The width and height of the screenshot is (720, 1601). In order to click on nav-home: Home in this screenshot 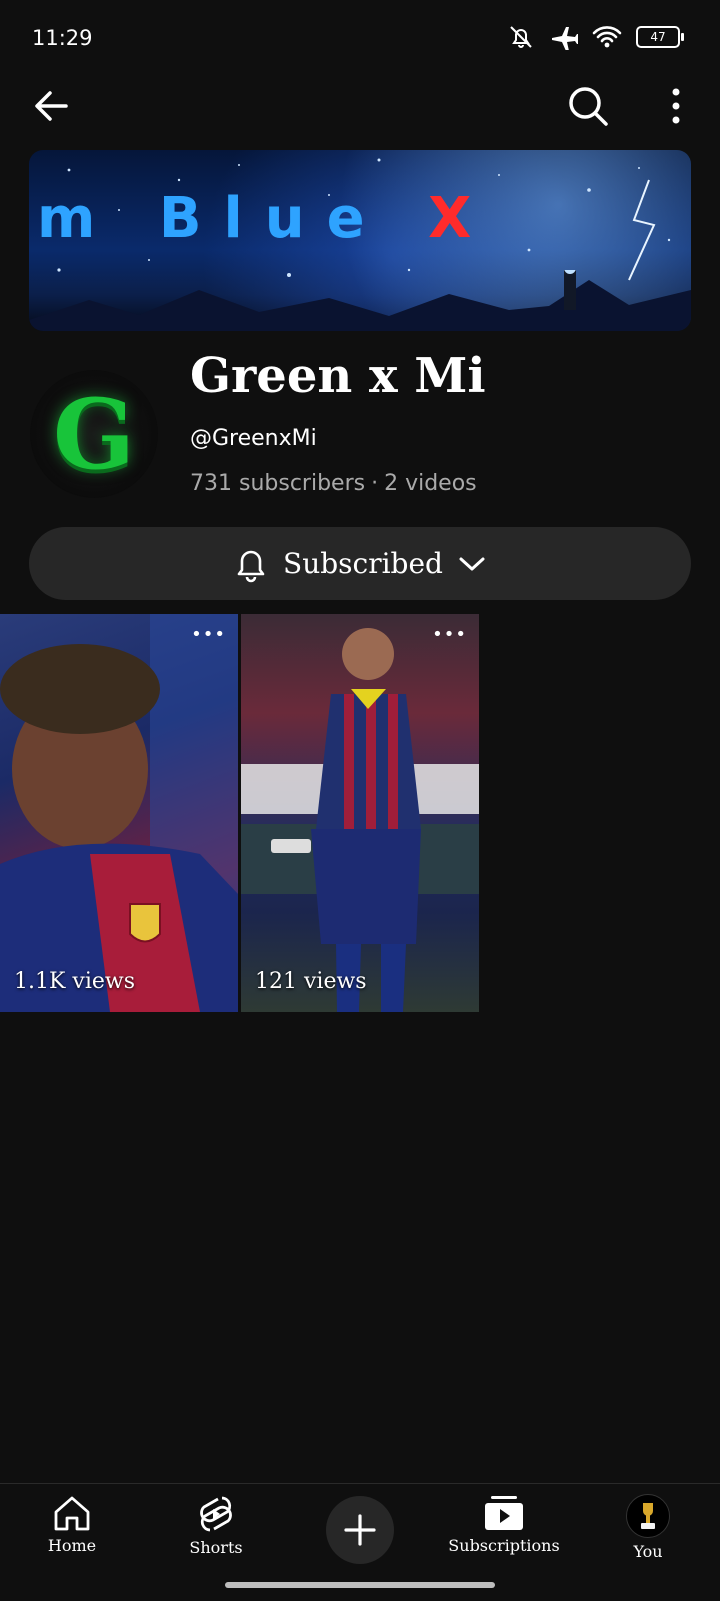, I will do `click(72, 1524)`.